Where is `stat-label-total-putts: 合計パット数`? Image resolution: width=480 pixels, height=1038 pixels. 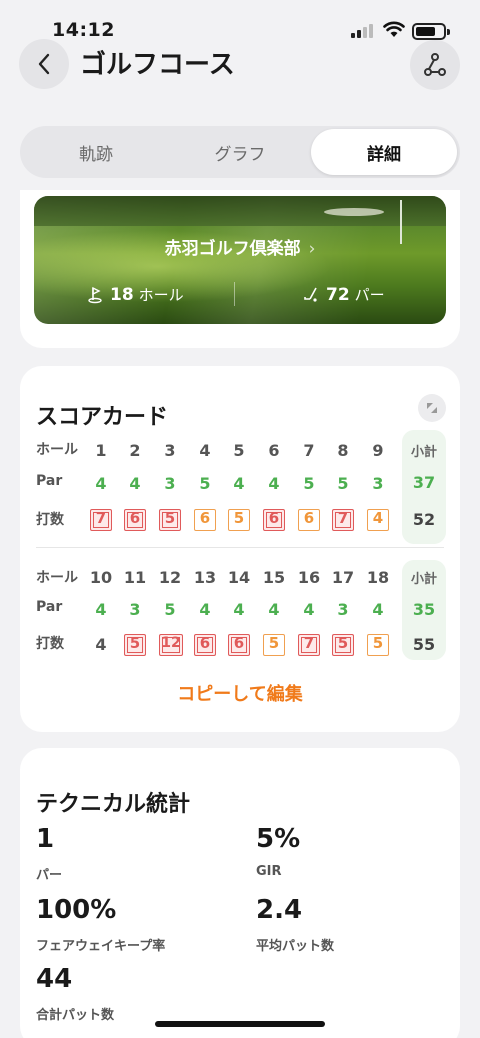 stat-label-total-putts: 合計パット数 is located at coordinates (75, 1015).